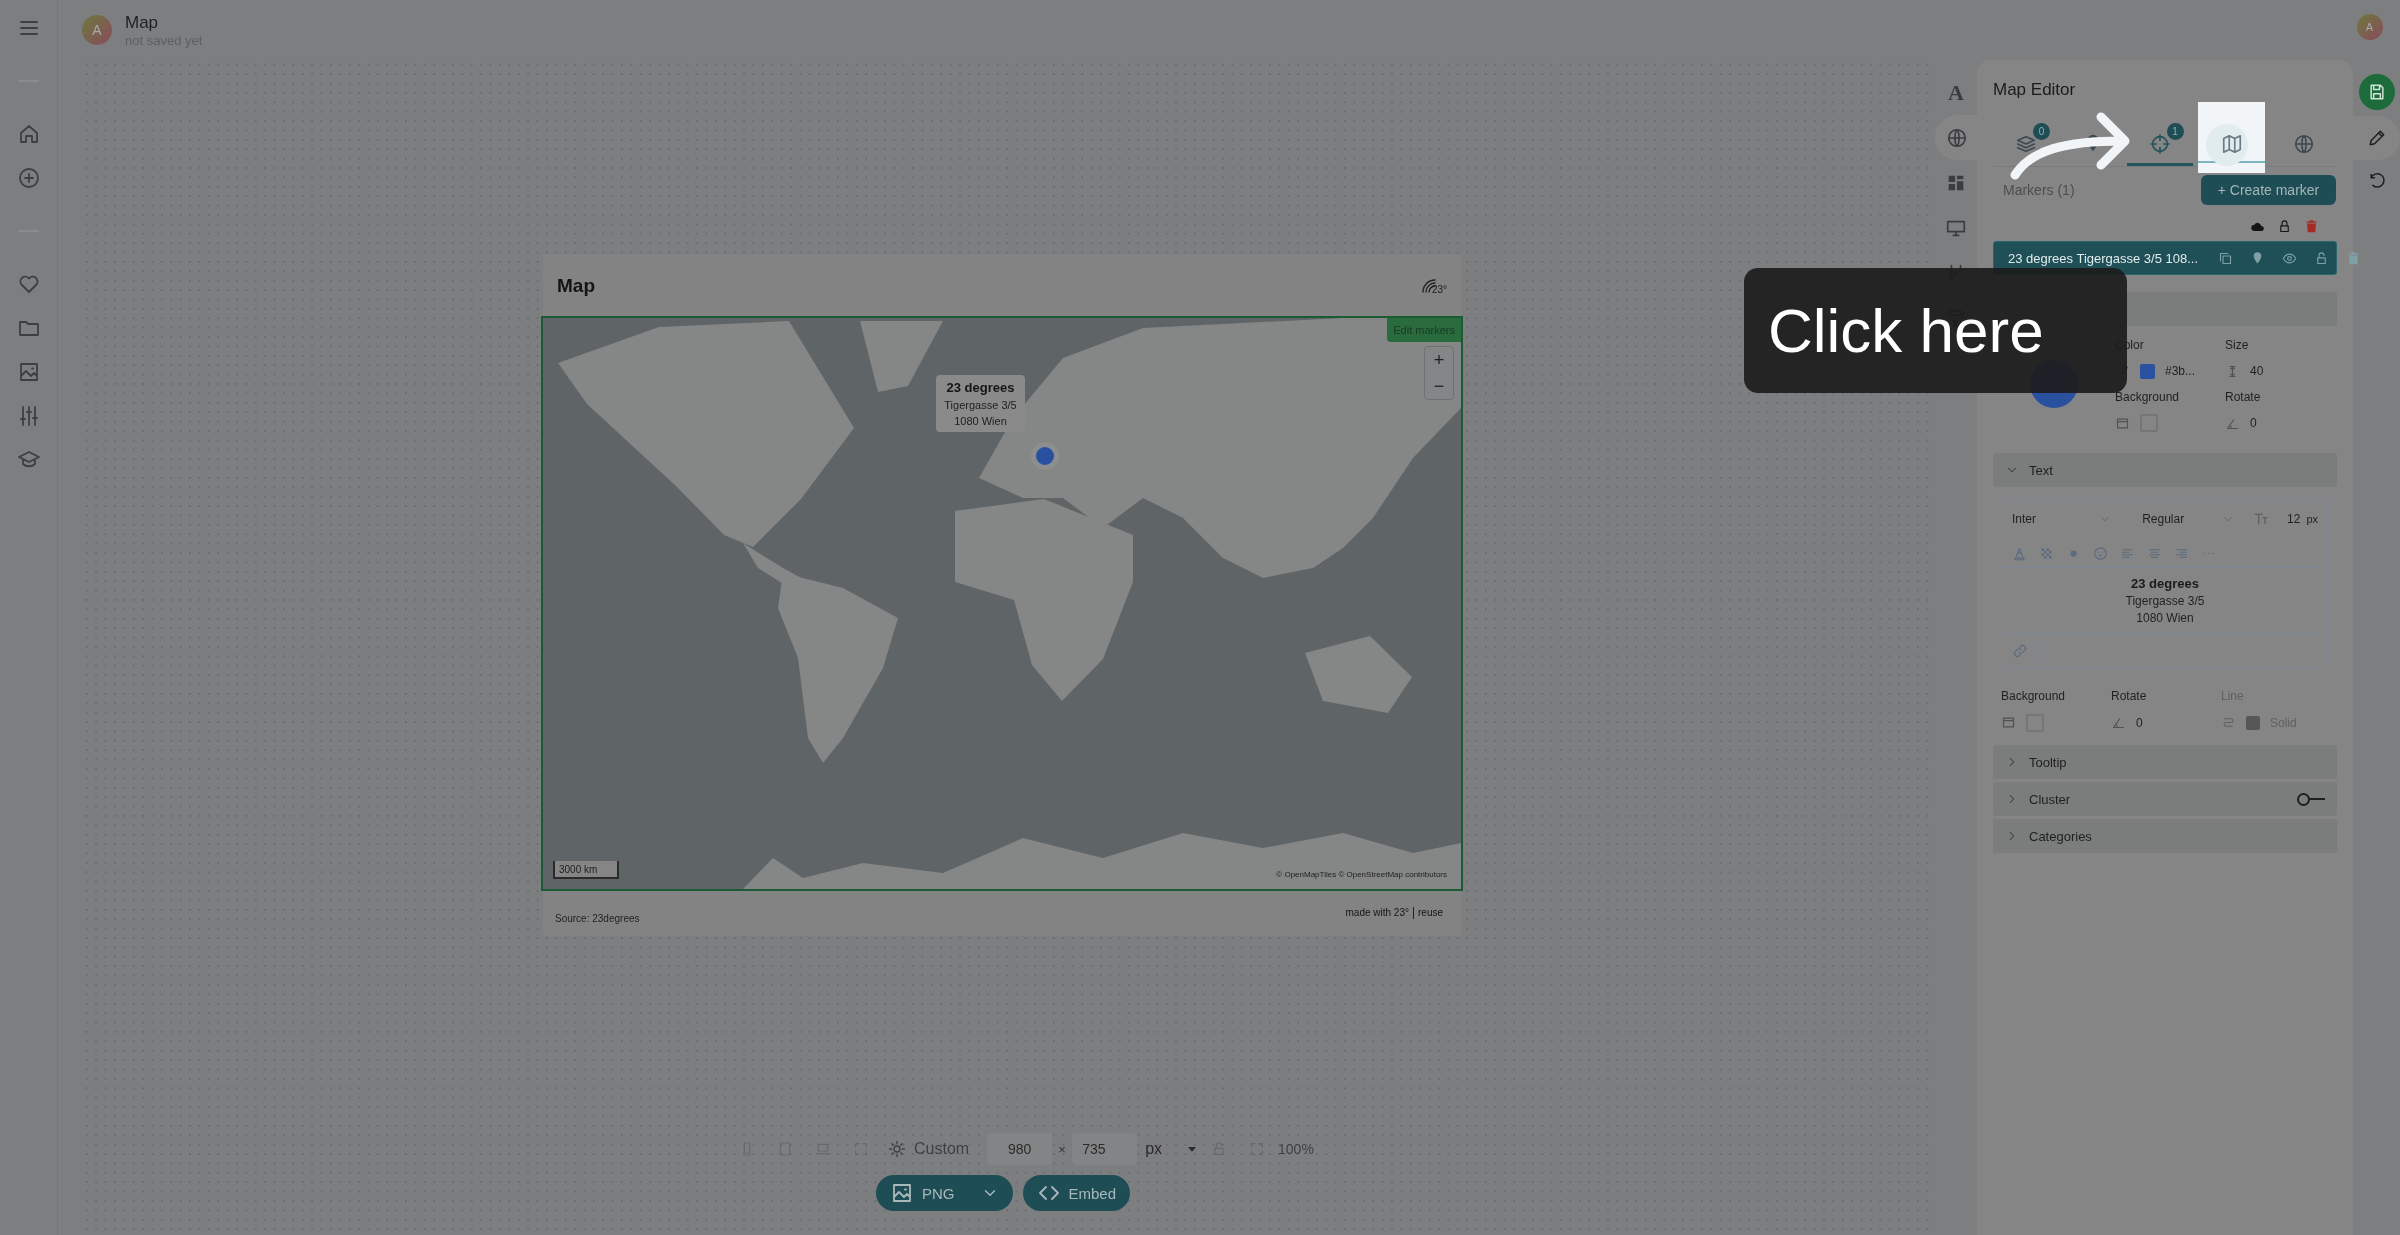 The image size is (2400, 1235). I want to click on credit-text: made with 23°, so click(1377, 912).